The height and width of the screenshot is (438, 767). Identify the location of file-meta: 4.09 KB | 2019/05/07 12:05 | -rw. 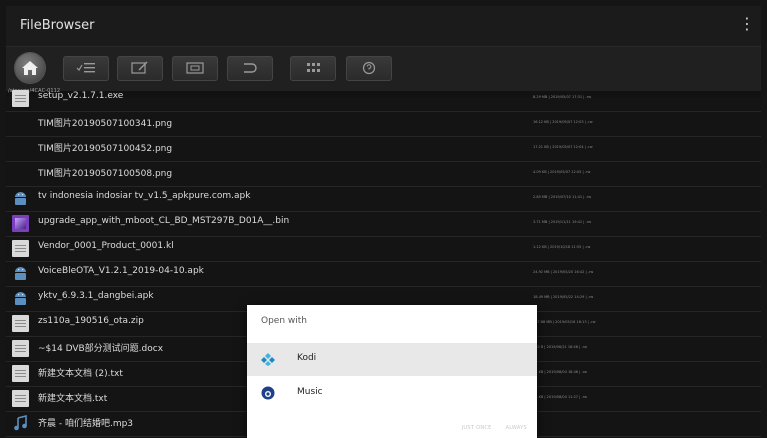
(562, 172).